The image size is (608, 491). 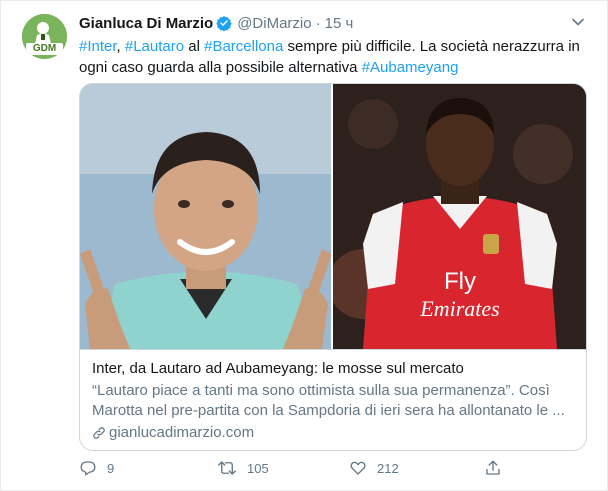 I want to click on verified-badge-icon, so click(x=224, y=23).